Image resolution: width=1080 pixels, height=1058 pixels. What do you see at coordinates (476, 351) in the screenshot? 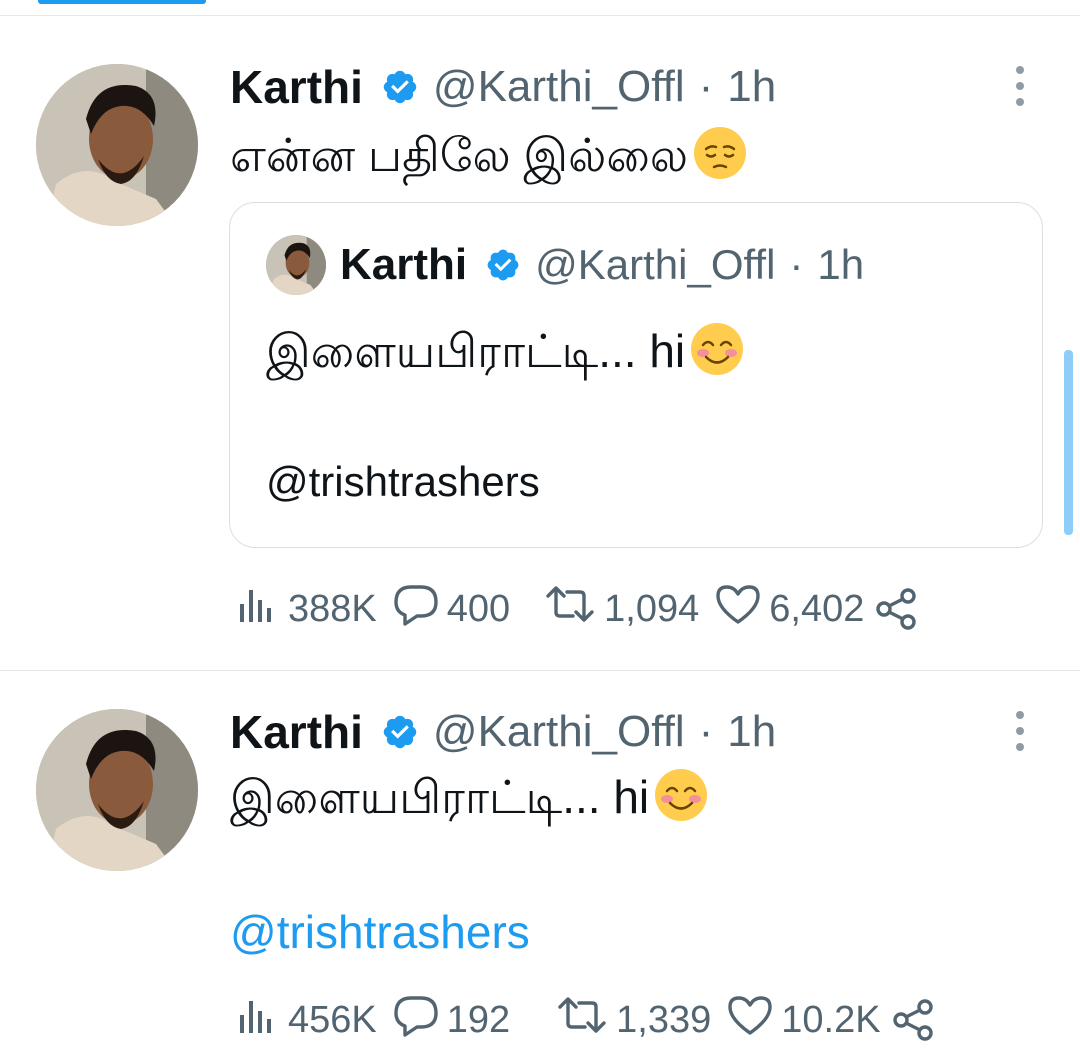
I see `quote-text-content: இளையபிராட்டி... hi` at bounding box center [476, 351].